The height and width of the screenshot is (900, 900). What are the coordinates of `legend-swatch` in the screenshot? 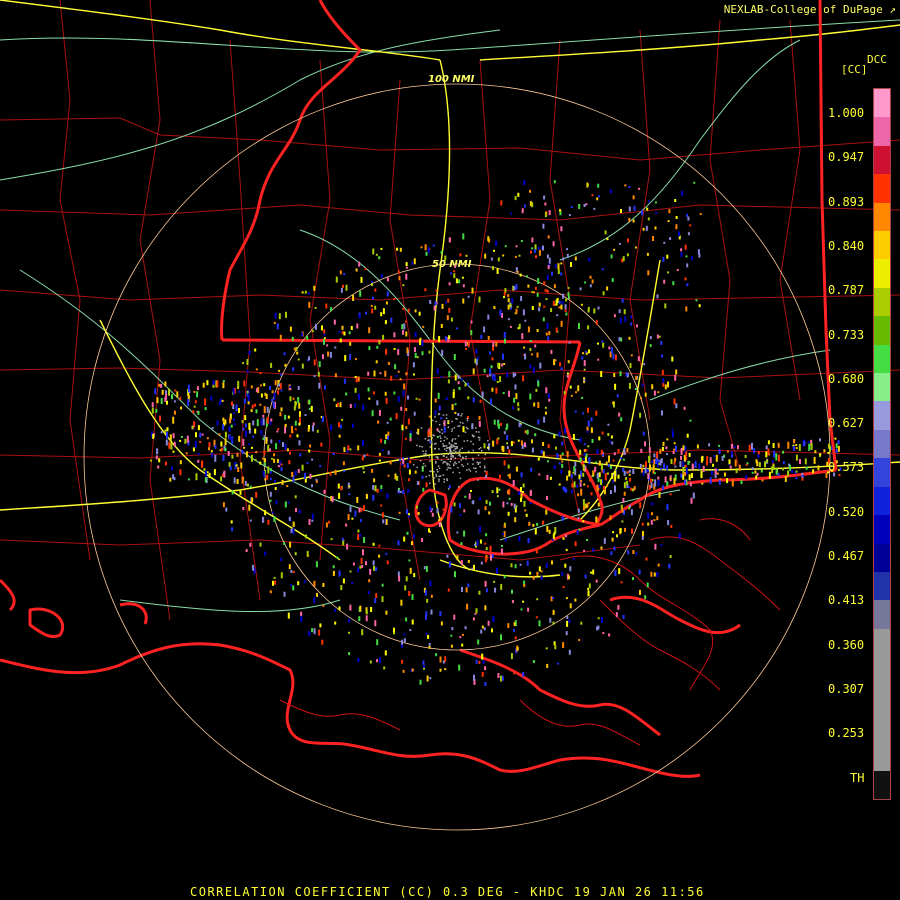 It's located at (882, 444).